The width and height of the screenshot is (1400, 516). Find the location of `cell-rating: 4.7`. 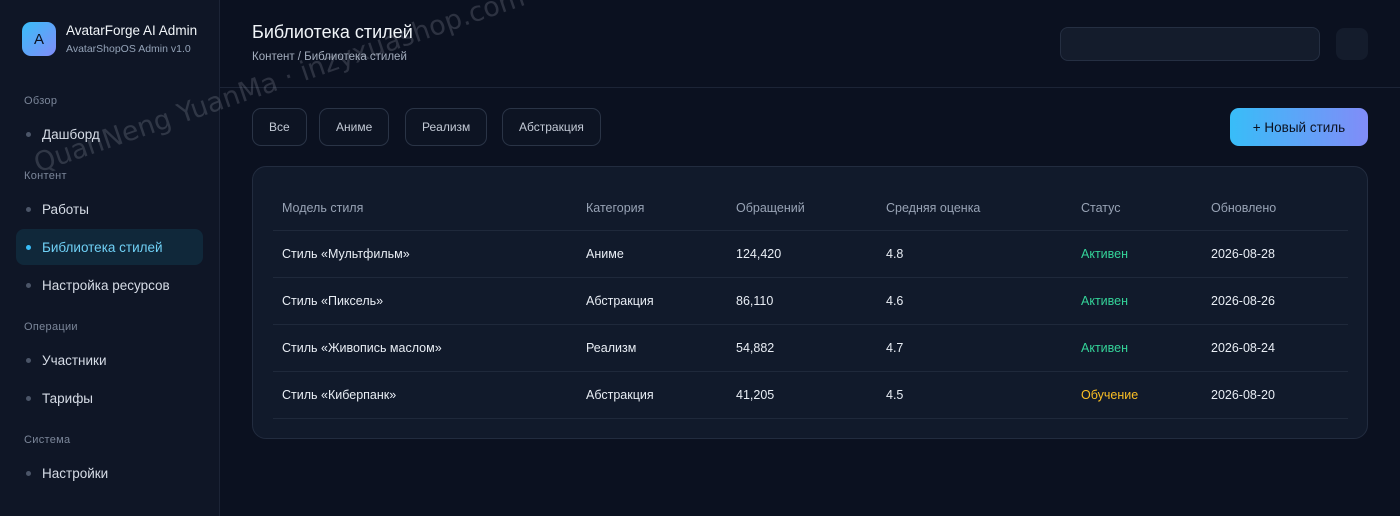

cell-rating: 4.7 is located at coordinates (895, 348).